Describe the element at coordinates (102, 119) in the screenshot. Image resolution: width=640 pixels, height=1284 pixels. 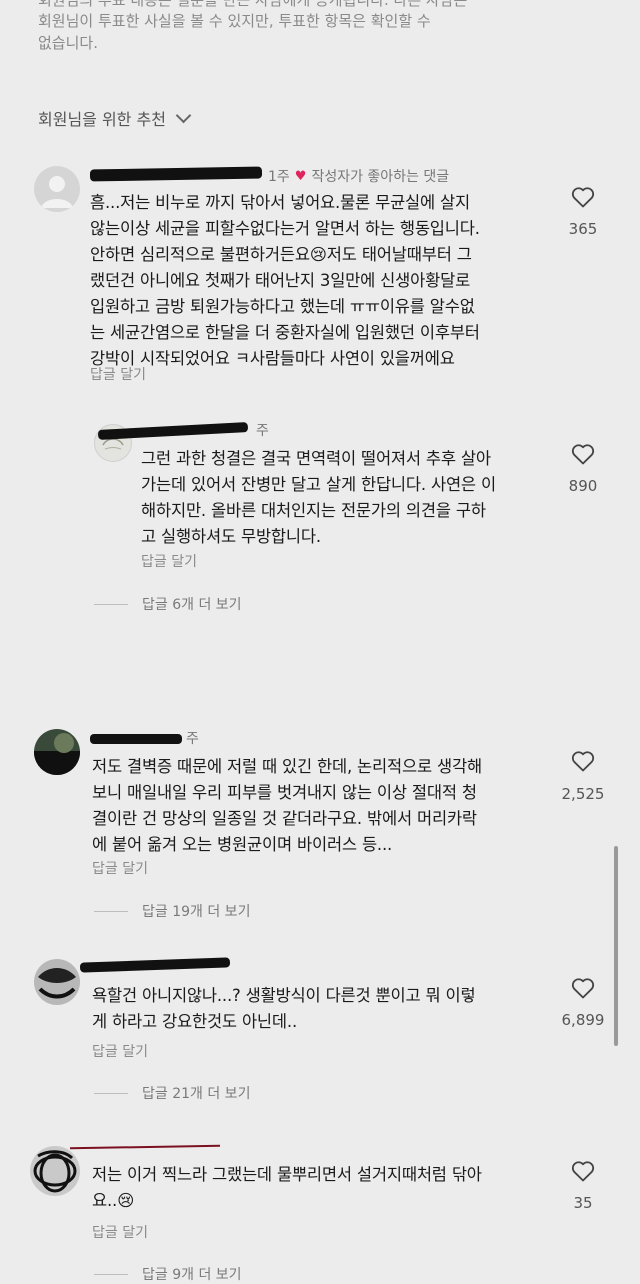
I see `recommended-label: 회원님을 위한 추천` at that location.